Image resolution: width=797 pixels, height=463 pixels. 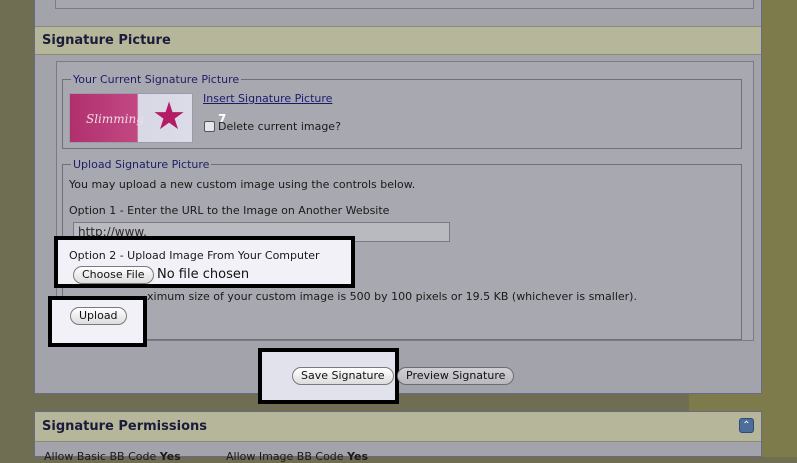 I want to click on insert-signature-picture-link: Insert Signature Picture, so click(x=267, y=98).